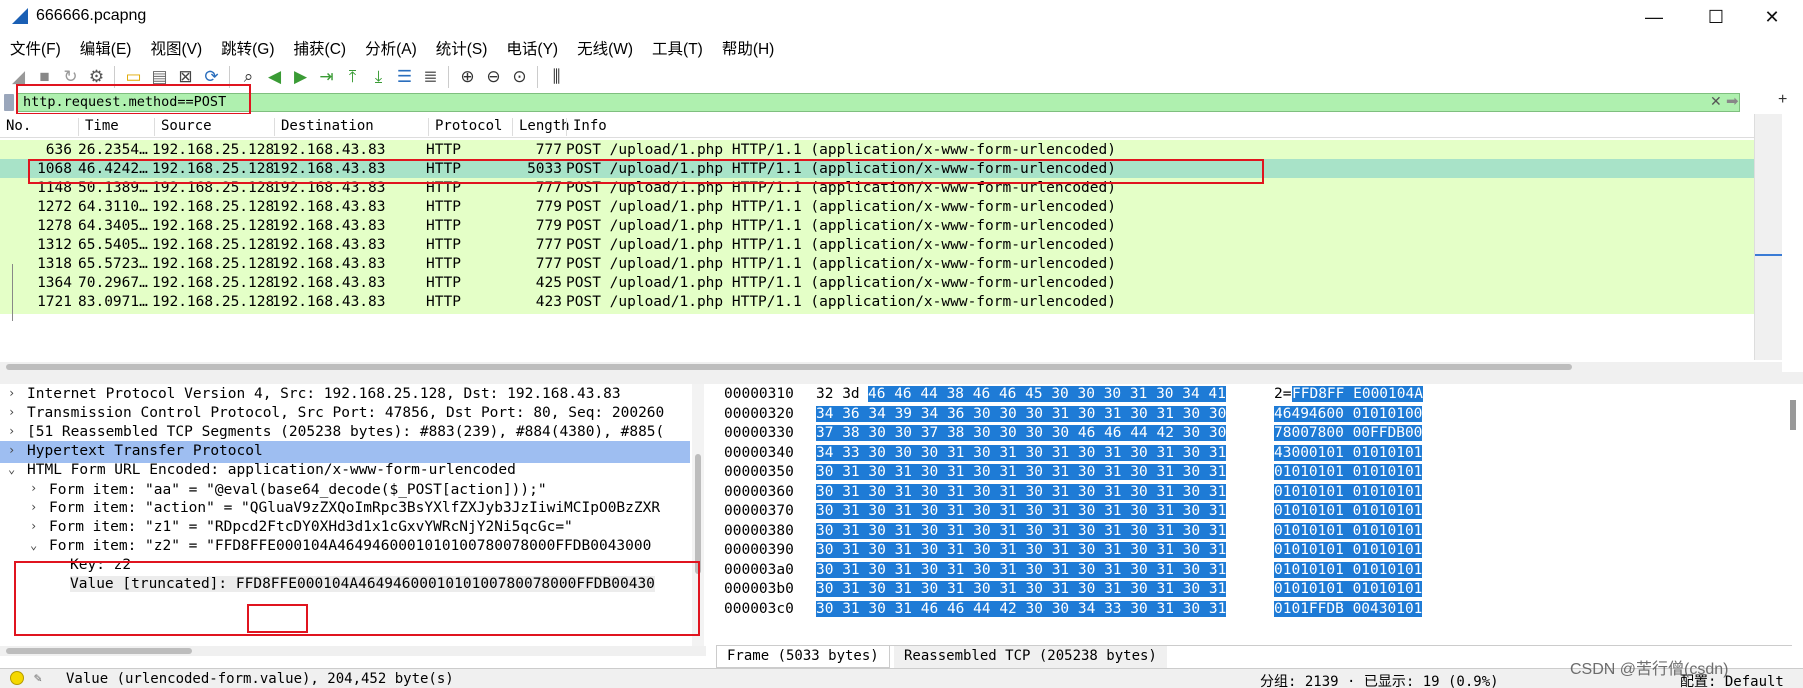 The image size is (1803, 688). What do you see at coordinates (1793, 415) in the screenshot?
I see `bytes-scroll-thumb` at bounding box center [1793, 415].